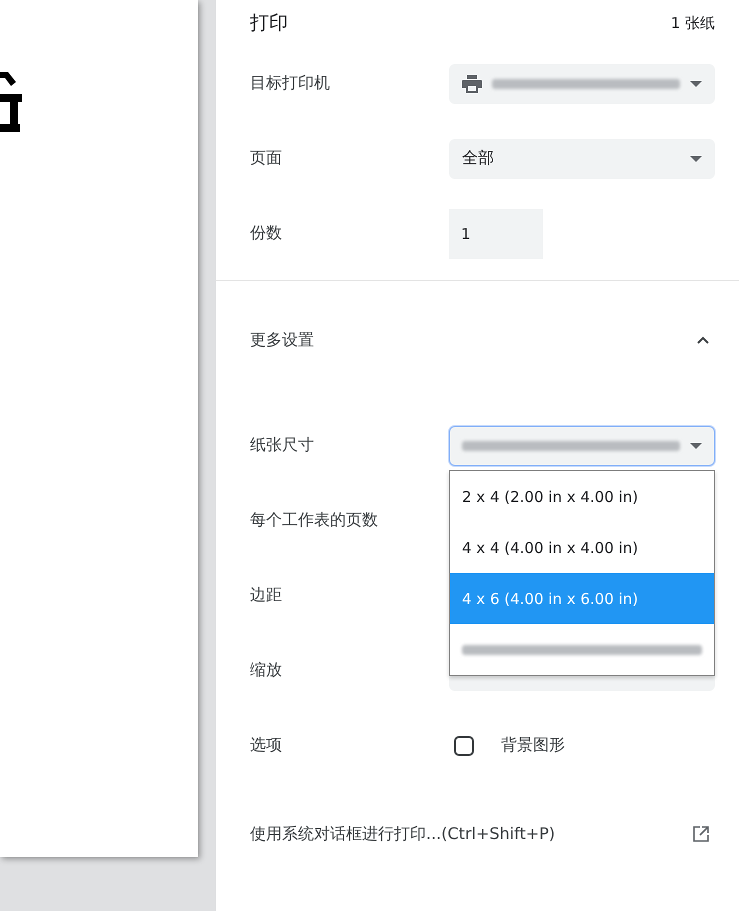 Image resolution: width=739 pixels, height=911 pixels. Describe the element at coordinates (582, 84) in the screenshot. I see `printer-select` at that location.